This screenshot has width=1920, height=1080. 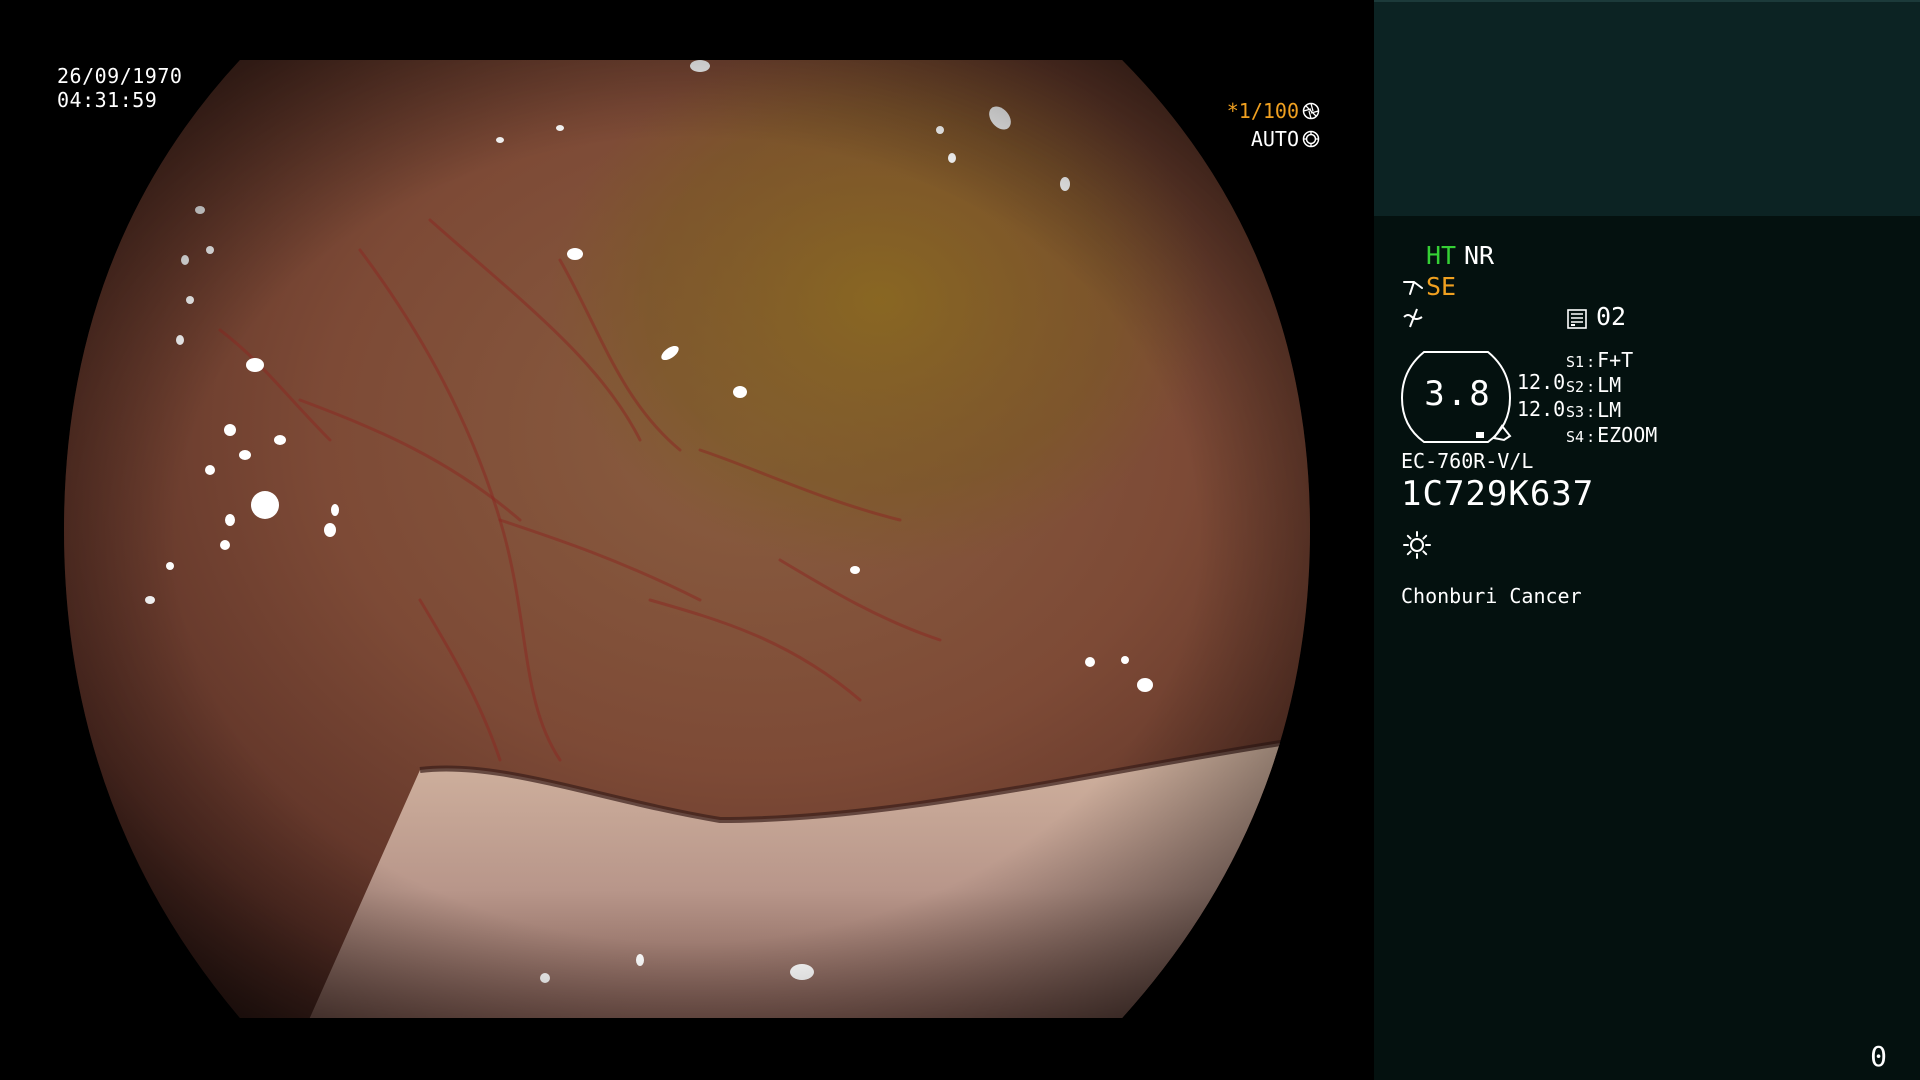 What do you see at coordinates (1541, 409) in the screenshot?
I see `enhance-value-2: 12.0` at bounding box center [1541, 409].